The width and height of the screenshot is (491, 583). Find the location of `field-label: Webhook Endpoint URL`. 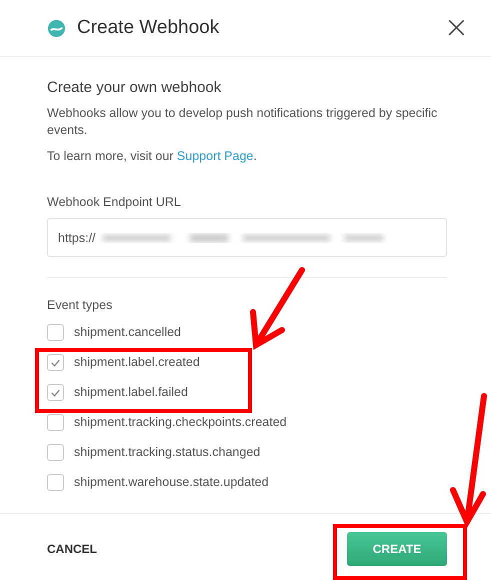

field-label: Webhook Endpoint URL is located at coordinates (114, 202).